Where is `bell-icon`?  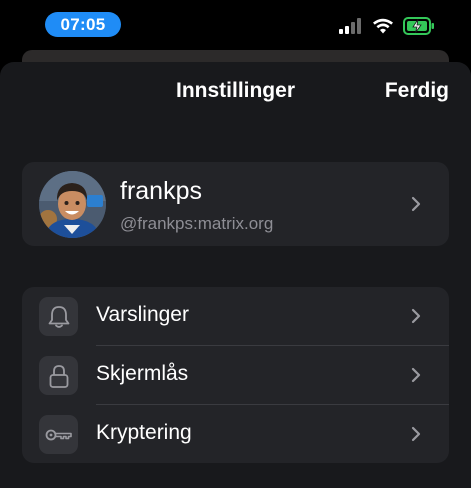 bell-icon is located at coordinates (58, 316).